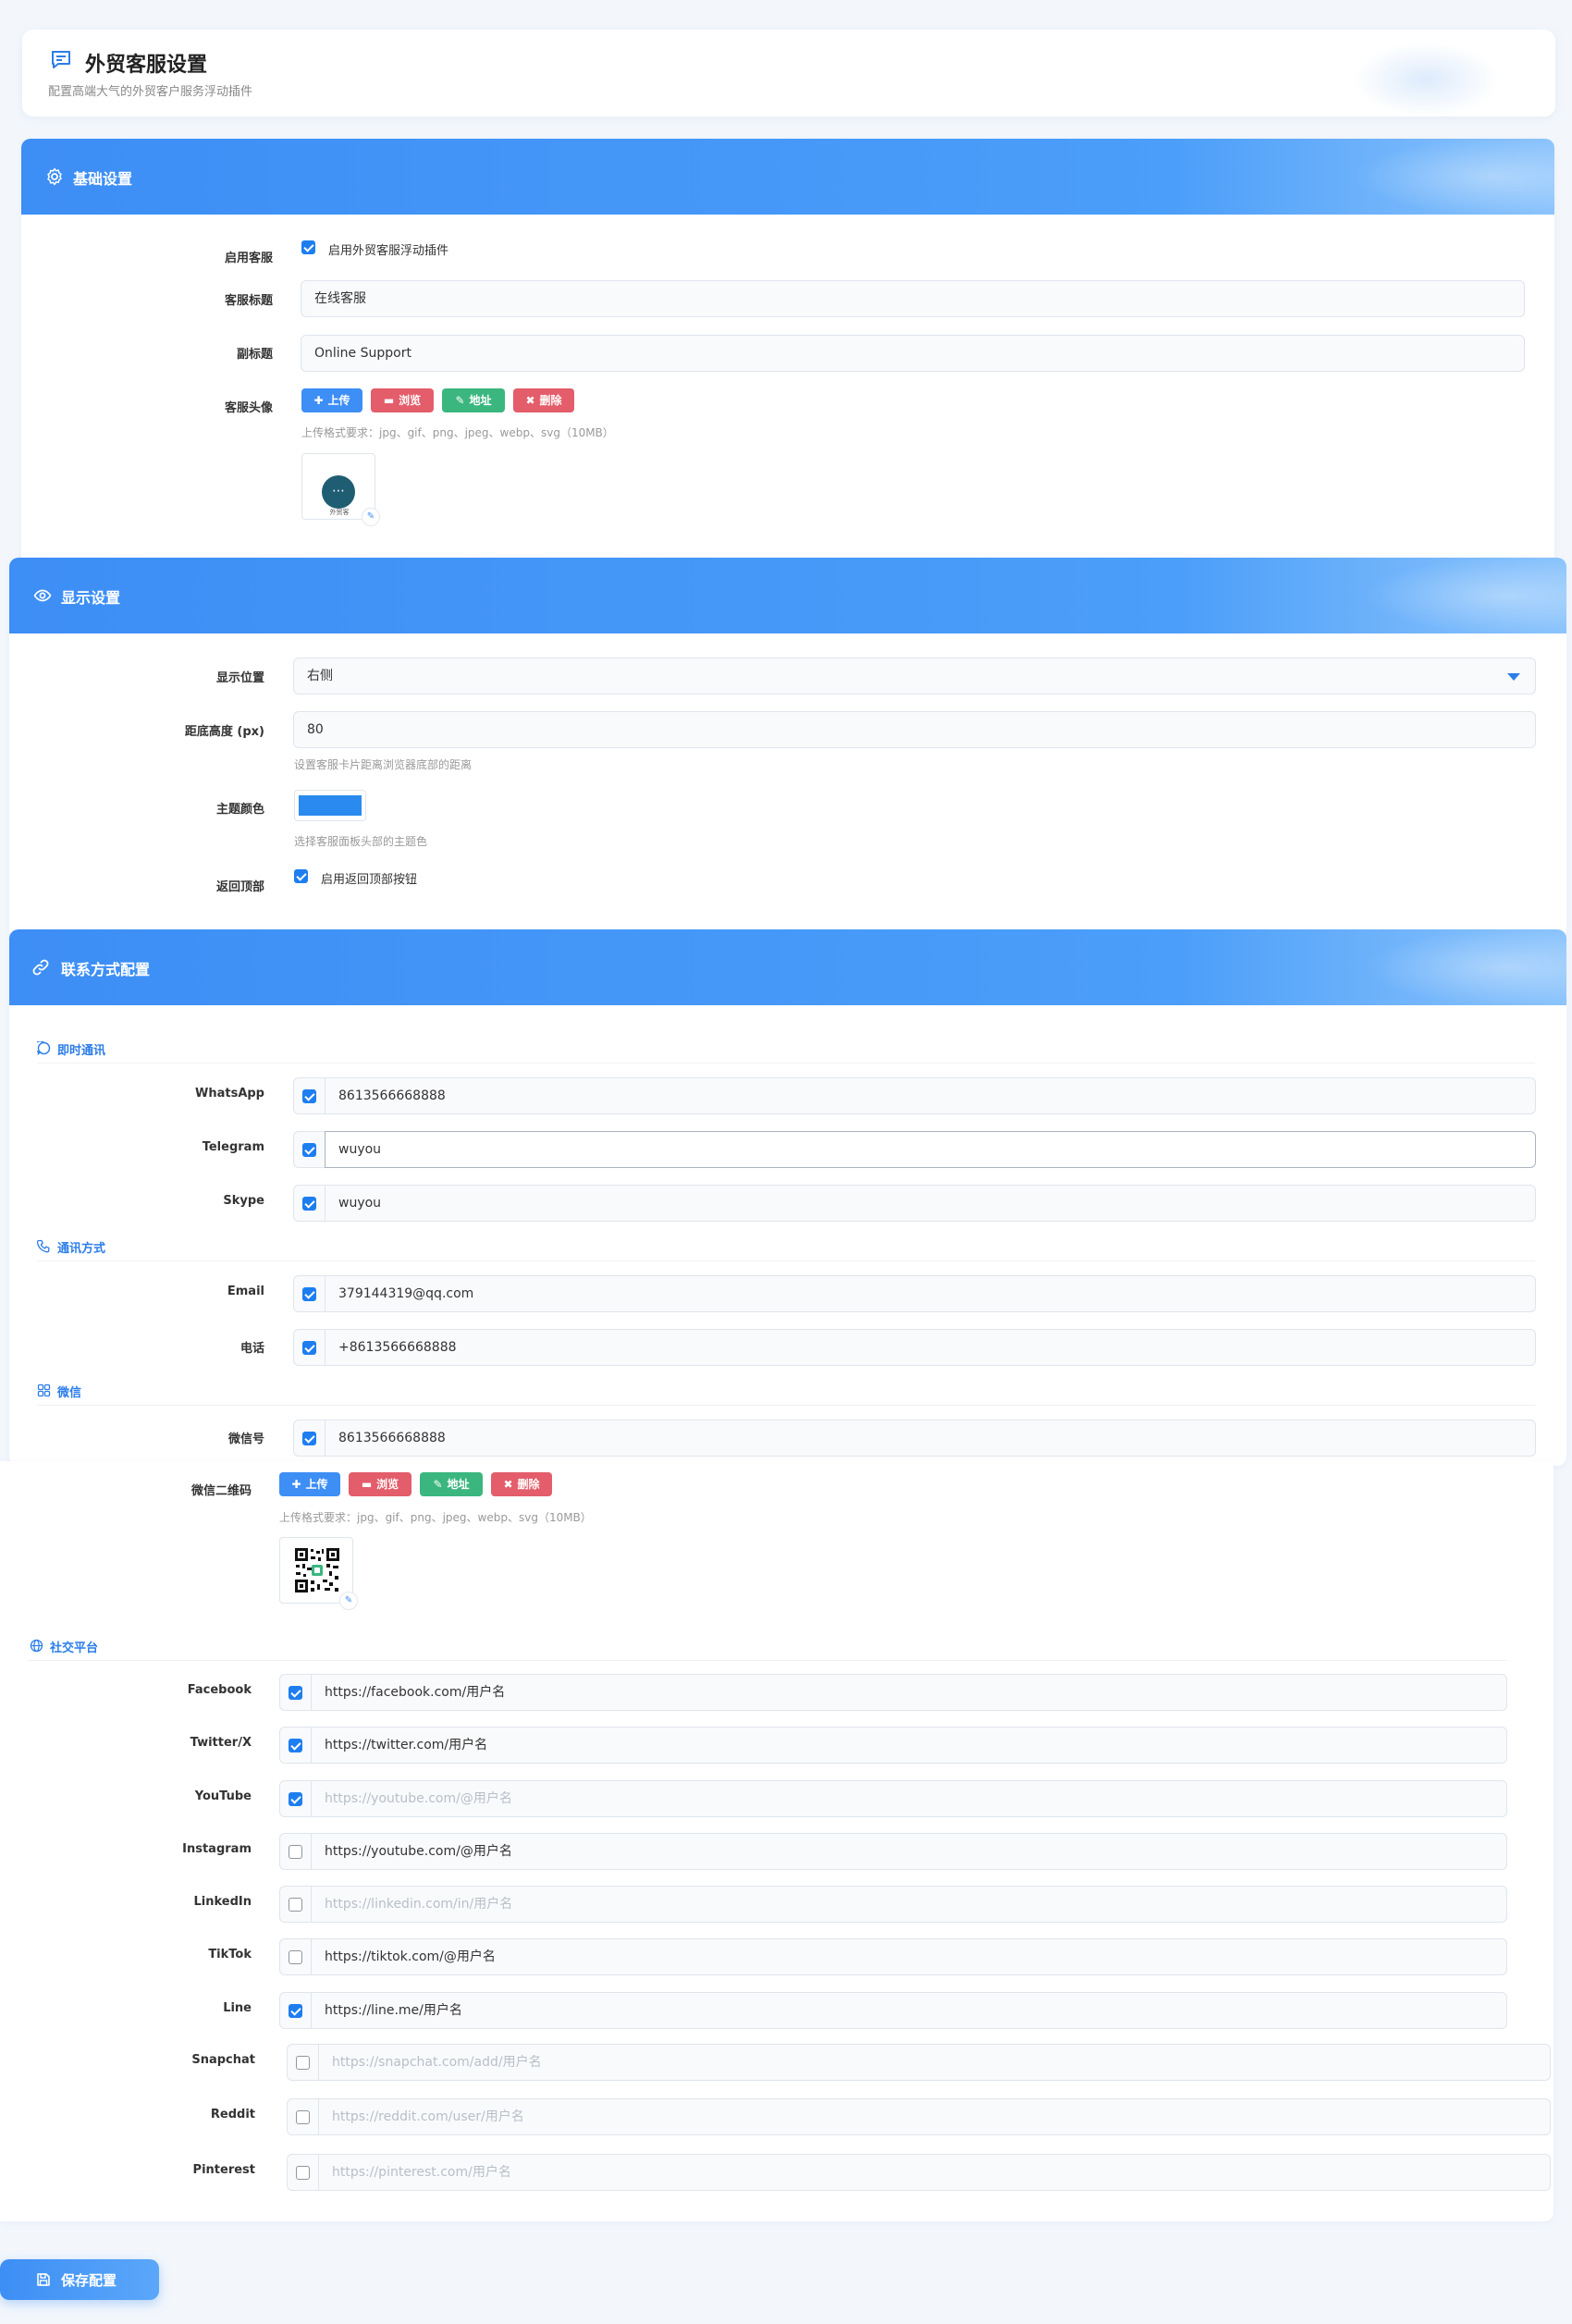 The image size is (1572, 2324). I want to click on subtitle-input: Online Support, so click(913, 353).